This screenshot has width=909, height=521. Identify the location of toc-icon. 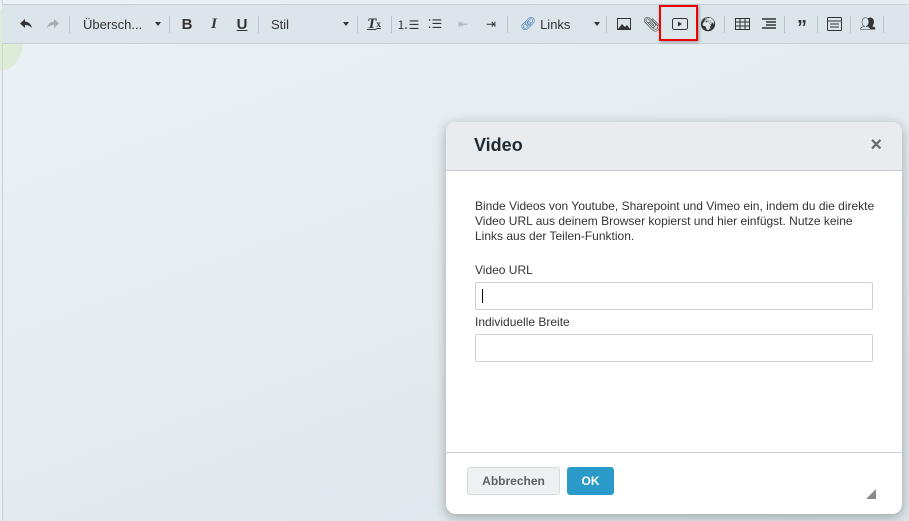
(769, 24).